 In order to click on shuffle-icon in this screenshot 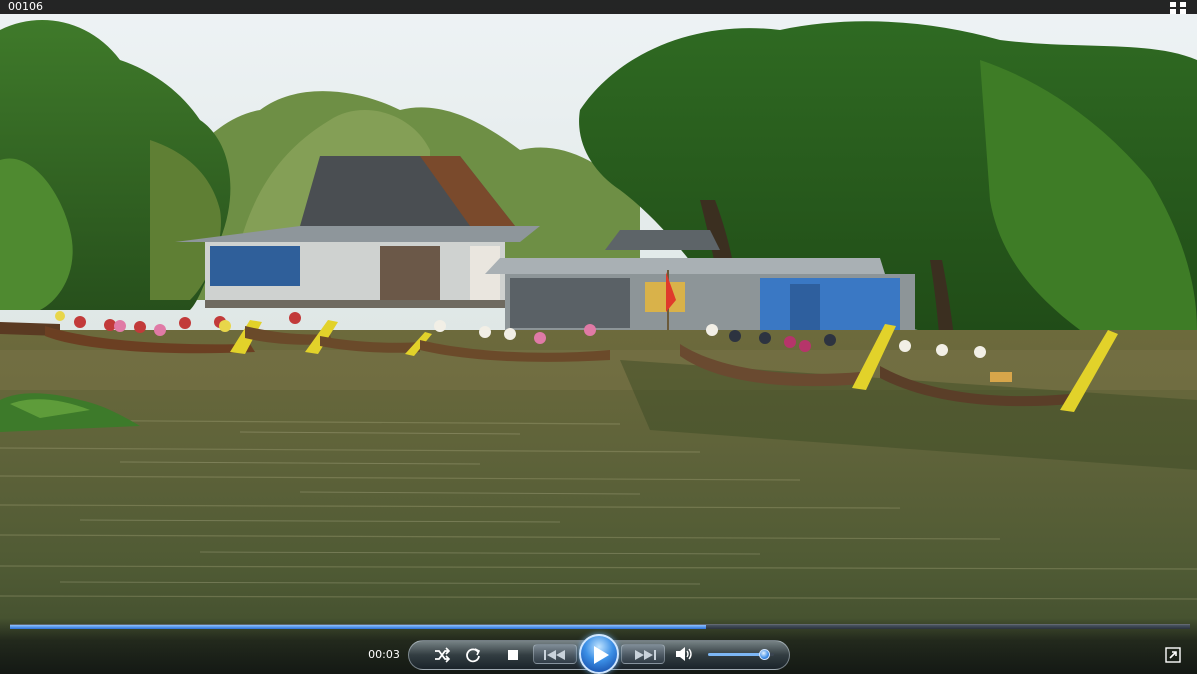, I will do `click(442, 655)`.